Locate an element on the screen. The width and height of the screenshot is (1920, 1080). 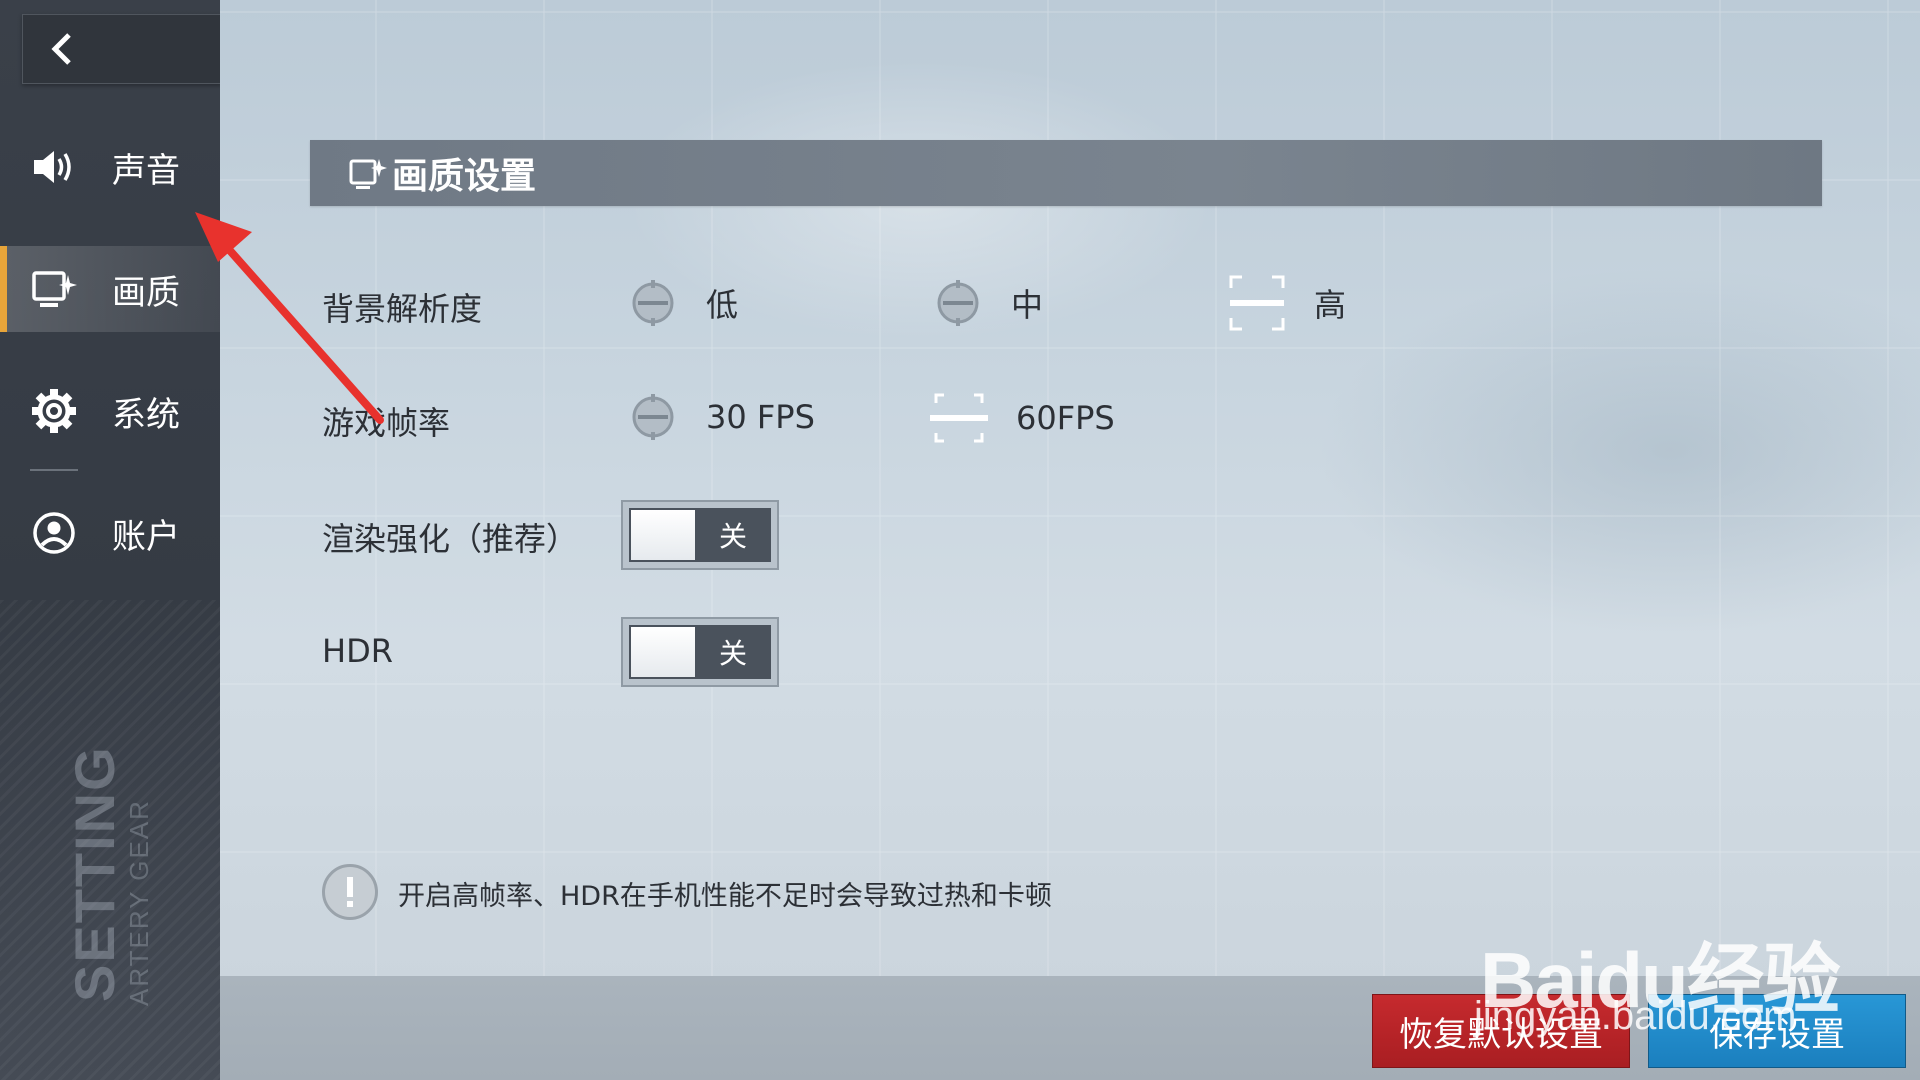
option-label: 30 FPS is located at coordinates (760, 417).